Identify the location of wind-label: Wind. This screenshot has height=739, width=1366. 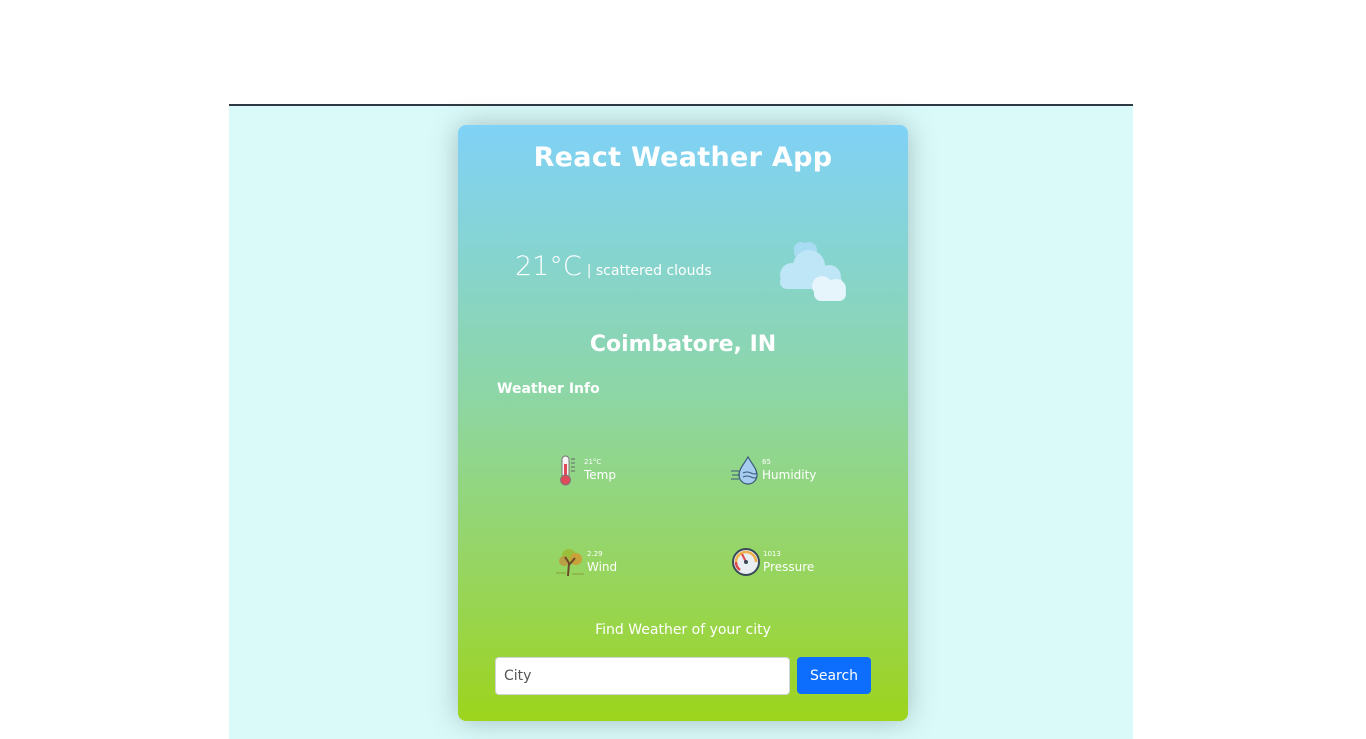
(602, 567).